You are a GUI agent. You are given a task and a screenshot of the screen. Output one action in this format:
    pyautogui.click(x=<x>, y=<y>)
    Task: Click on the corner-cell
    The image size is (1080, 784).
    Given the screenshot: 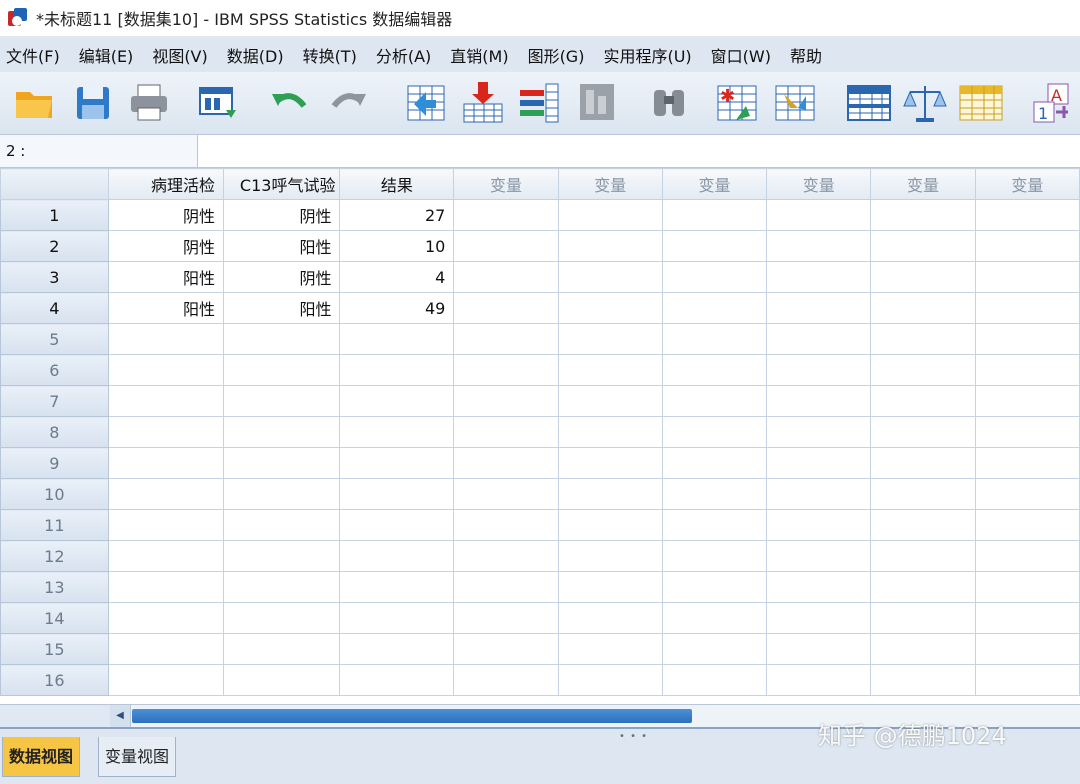 What is the action you would take?
    pyautogui.click(x=54, y=184)
    